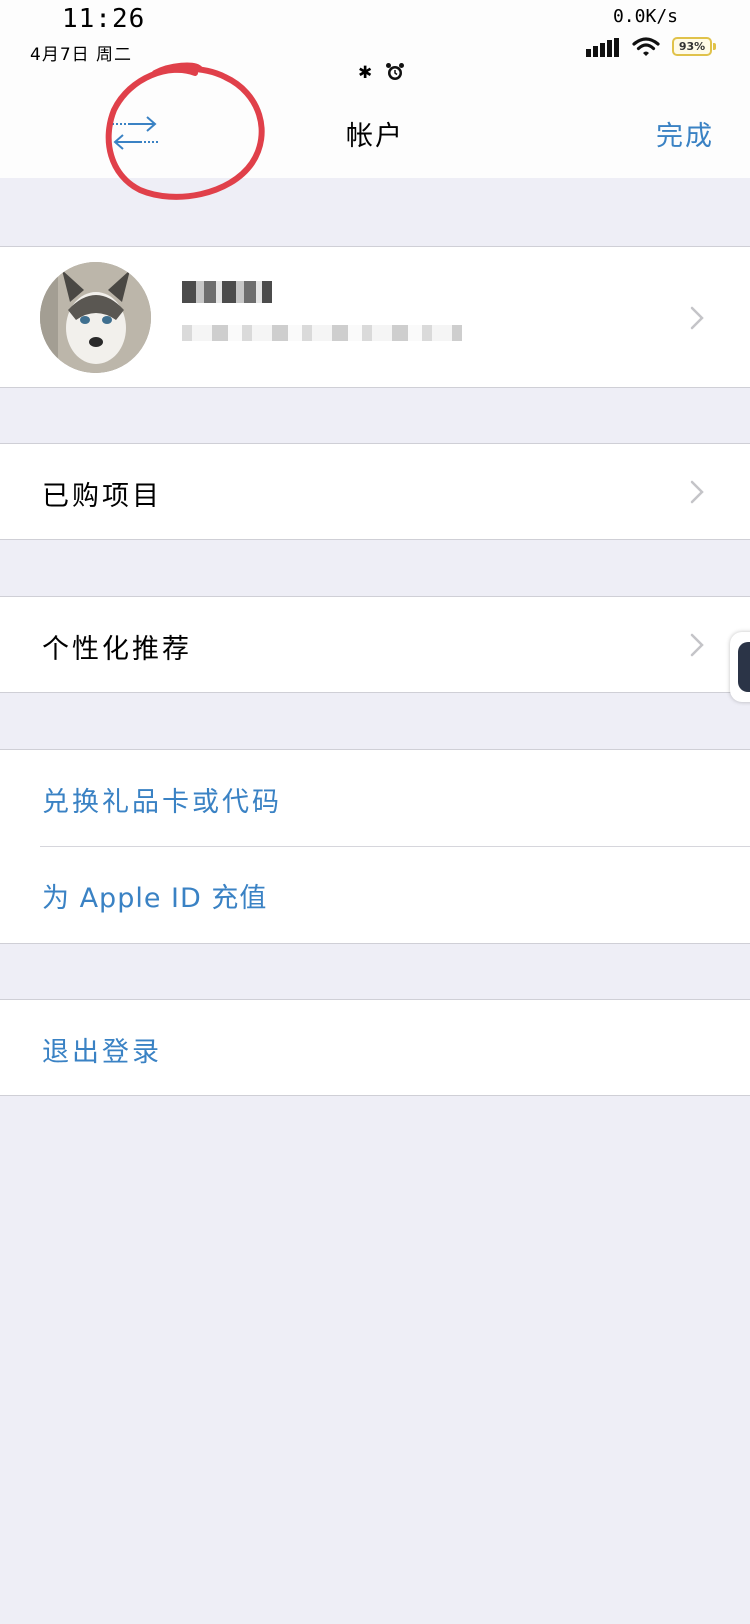  Describe the element at coordinates (744, 667) in the screenshot. I see `assistive-touch-icon` at that location.